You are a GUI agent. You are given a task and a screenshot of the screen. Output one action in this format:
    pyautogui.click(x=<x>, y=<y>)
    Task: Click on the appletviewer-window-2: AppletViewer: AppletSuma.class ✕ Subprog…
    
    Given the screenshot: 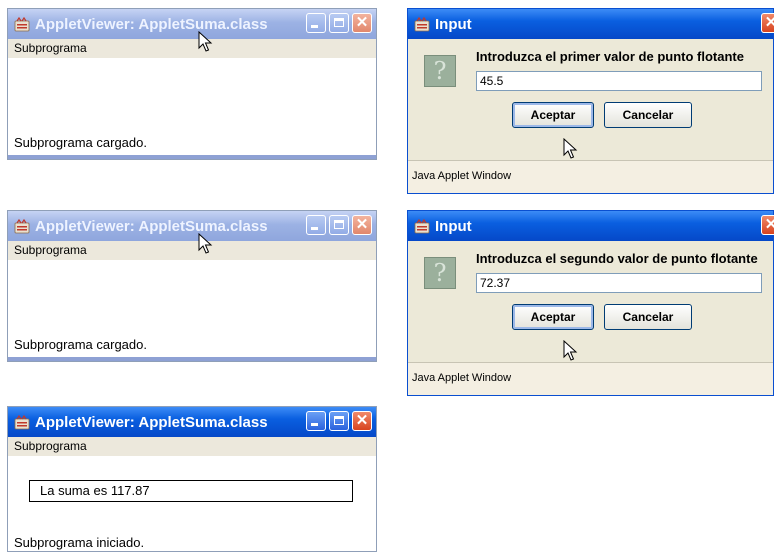 What is the action you would take?
    pyautogui.click(x=192, y=286)
    